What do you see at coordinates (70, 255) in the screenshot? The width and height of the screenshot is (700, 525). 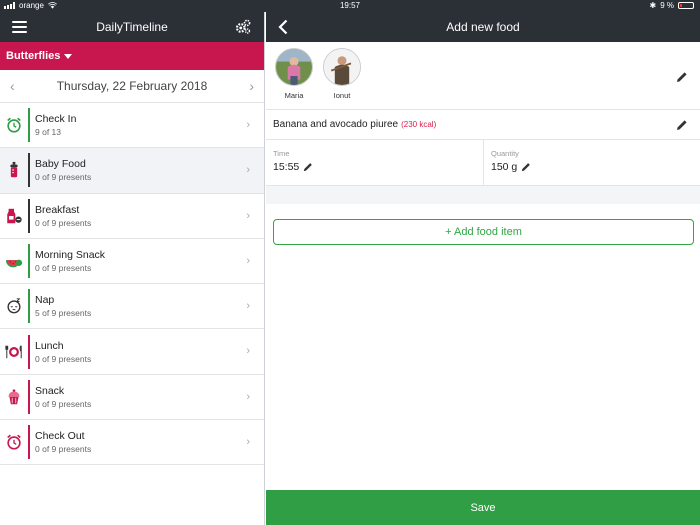 I see `item-title: Morning Snack` at bounding box center [70, 255].